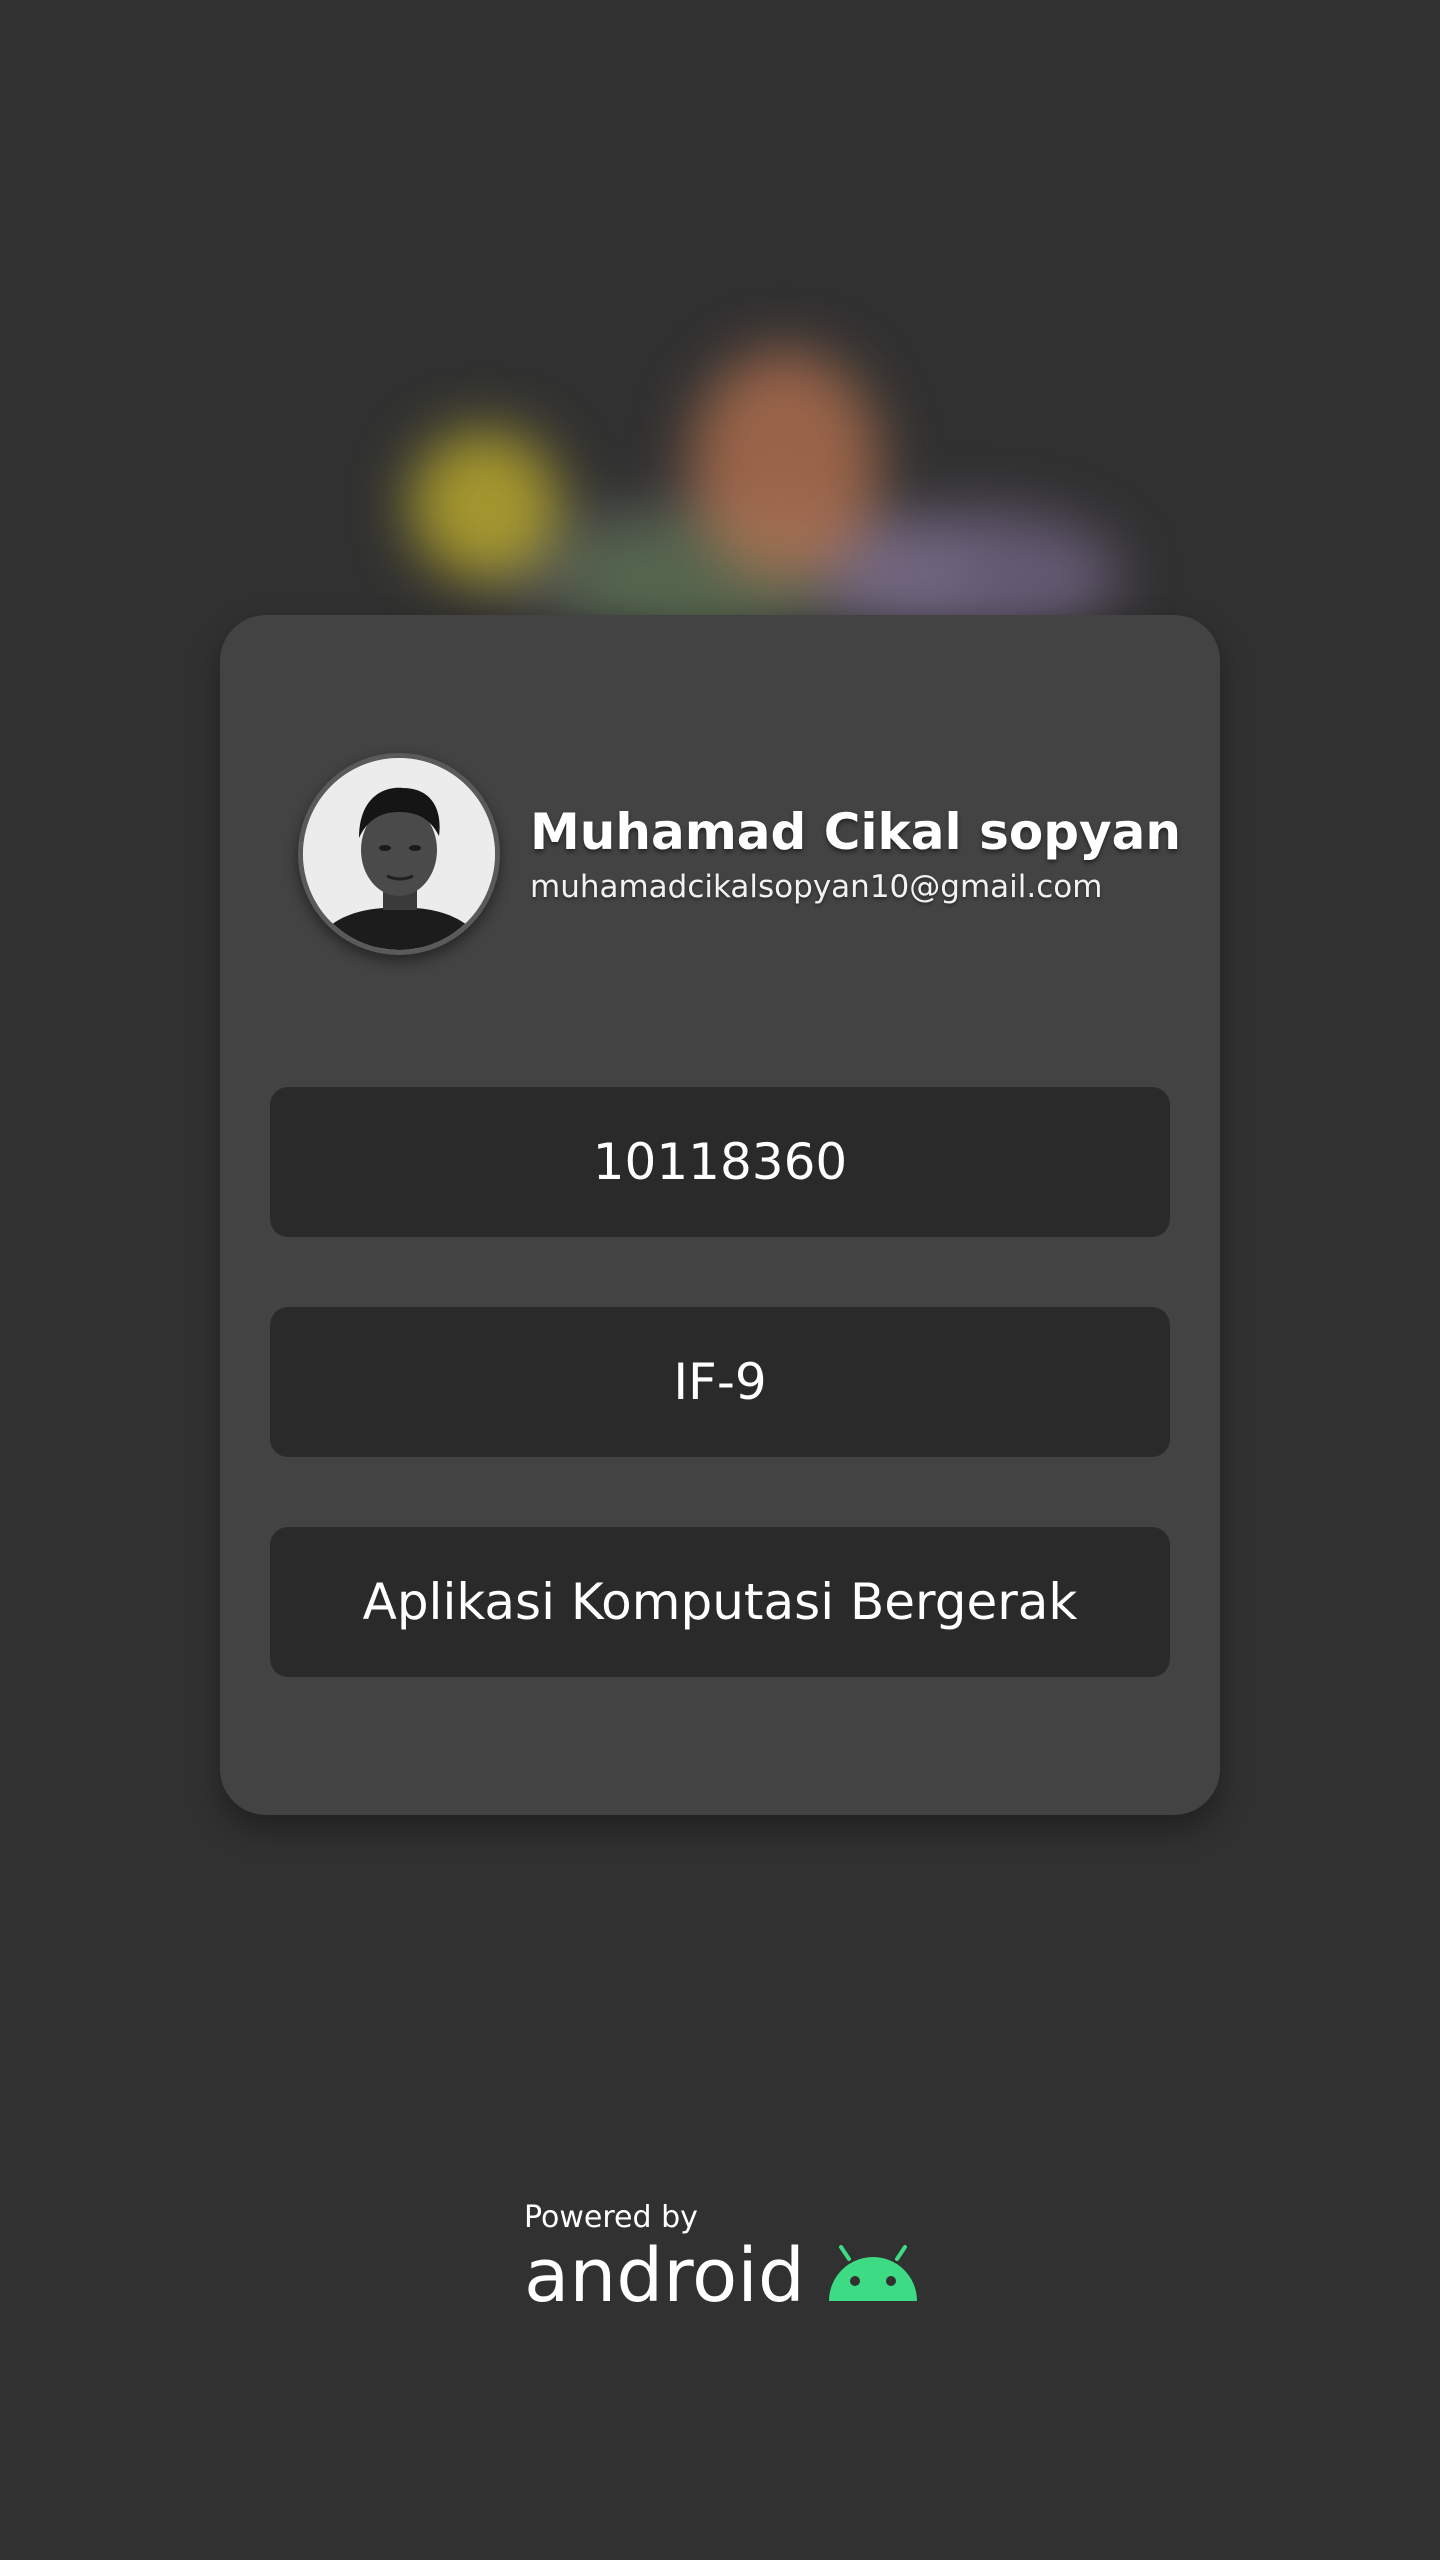  Describe the element at coordinates (399, 854) in the screenshot. I see `avatar` at that location.